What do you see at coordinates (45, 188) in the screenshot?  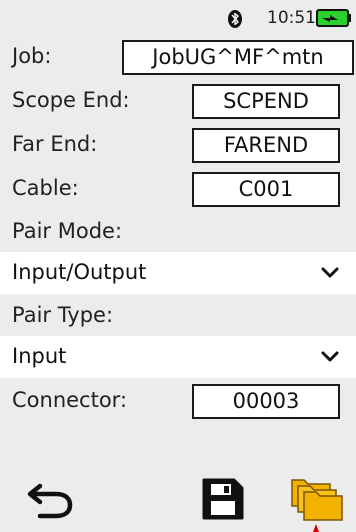 I see `cable-label: Cable:` at bounding box center [45, 188].